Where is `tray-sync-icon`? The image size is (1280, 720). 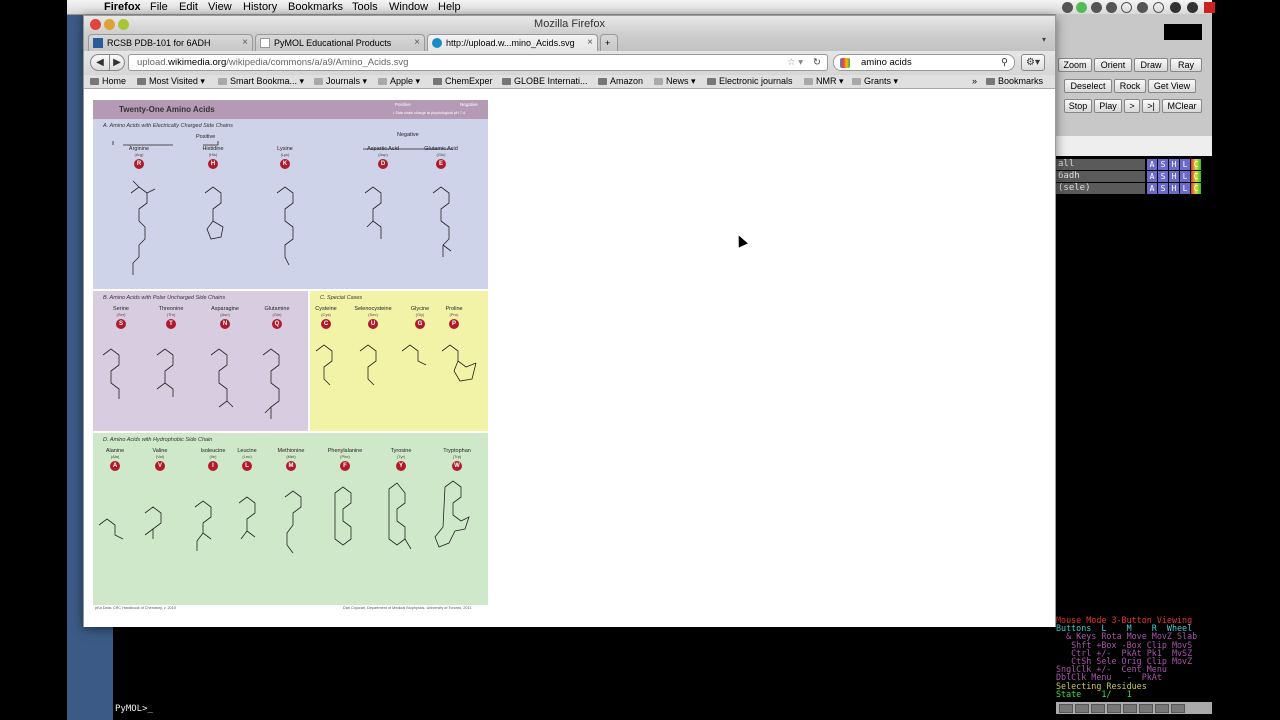 tray-sync-icon is located at coordinates (1096, 7).